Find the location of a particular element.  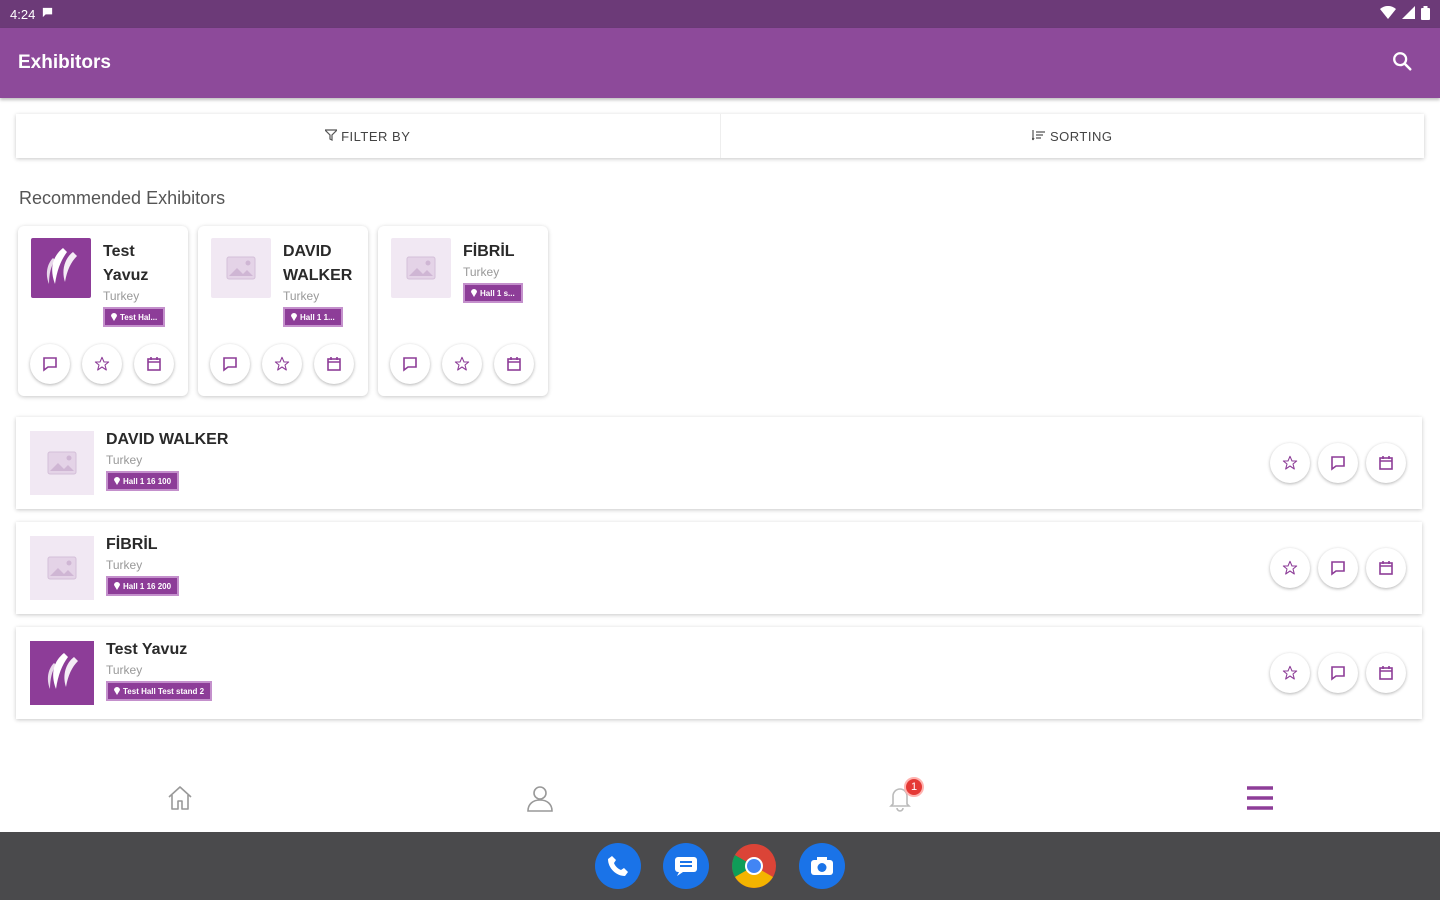

cell-signal-icon is located at coordinates (1408, 14).